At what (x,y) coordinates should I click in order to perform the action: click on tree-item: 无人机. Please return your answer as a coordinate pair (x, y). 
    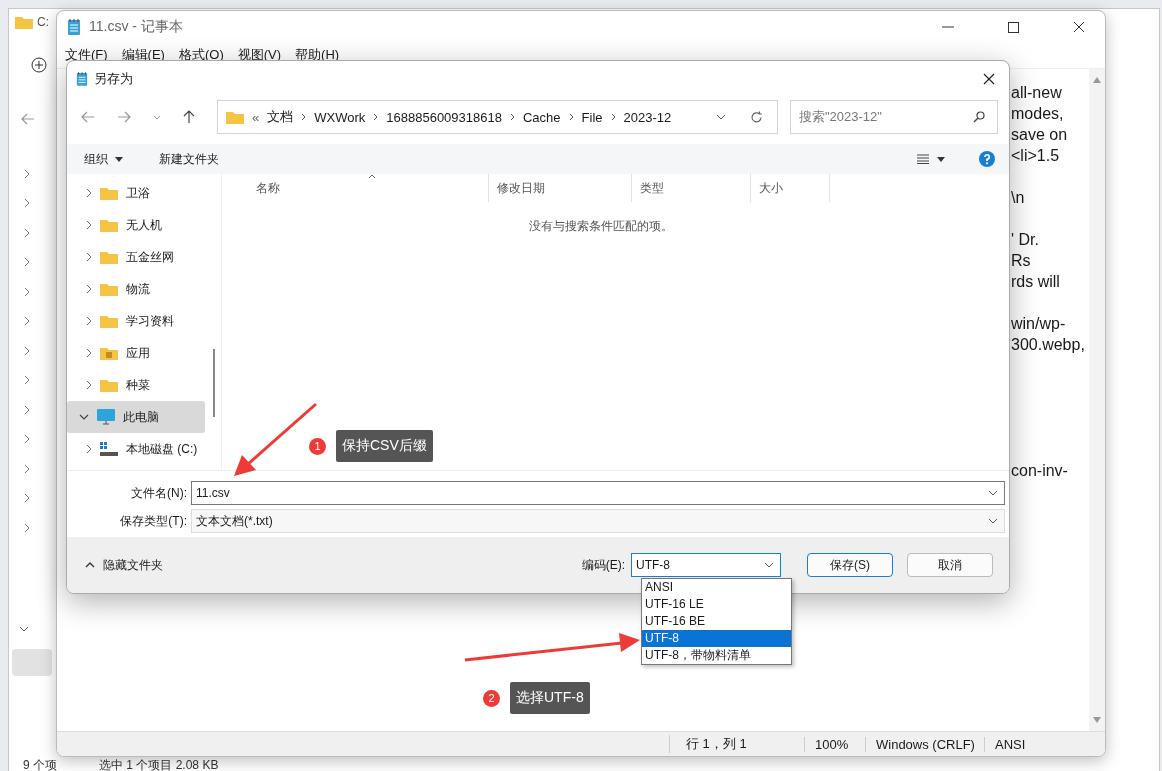
    Looking at the image, I should click on (136, 225).